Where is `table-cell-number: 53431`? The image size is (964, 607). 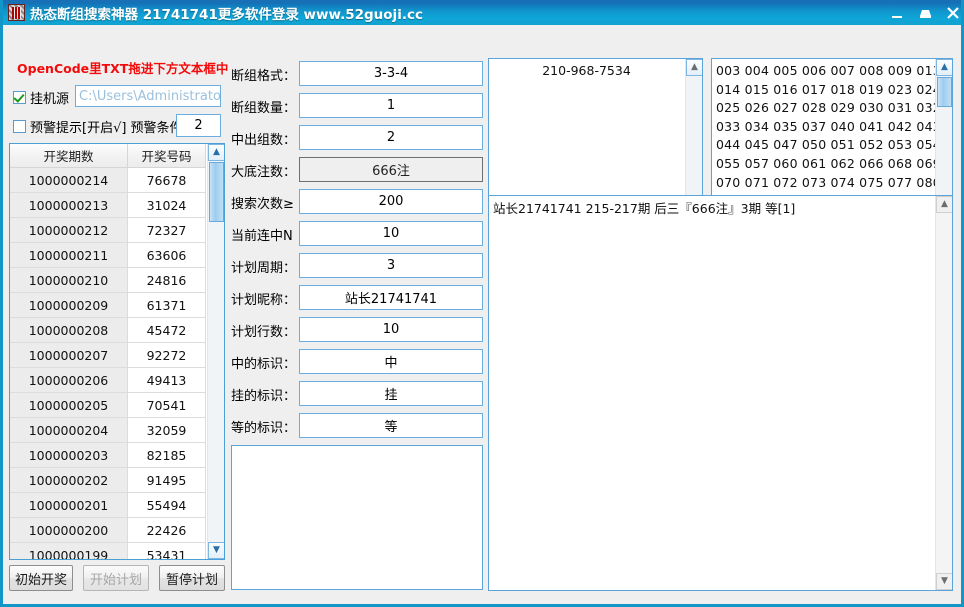
table-cell-number: 53431 is located at coordinates (167, 551).